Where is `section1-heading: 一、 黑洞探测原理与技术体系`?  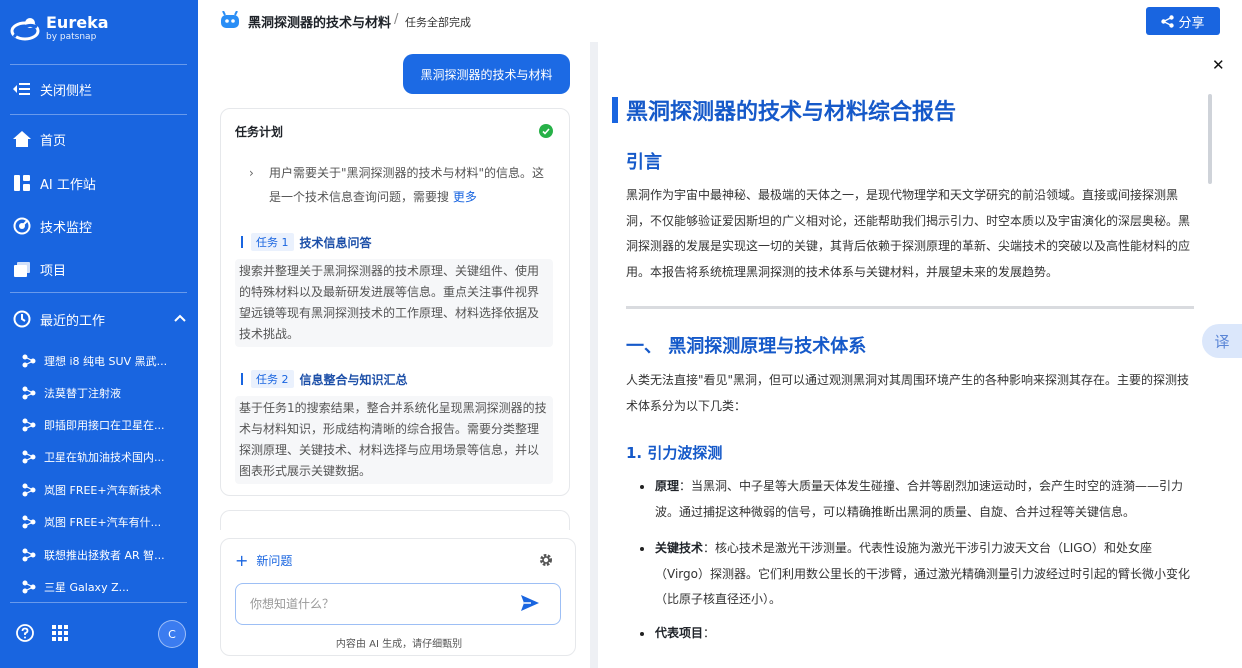
section1-heading: 一、 黑洞探测原理与技术体系 is located at coordinates (746, 346).